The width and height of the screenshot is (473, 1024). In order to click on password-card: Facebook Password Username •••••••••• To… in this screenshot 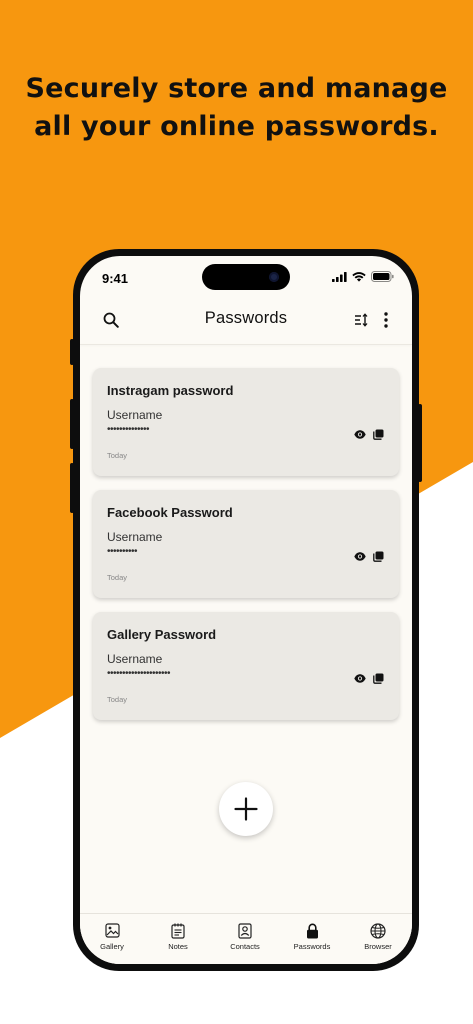, I will do `click(246, 544)`.